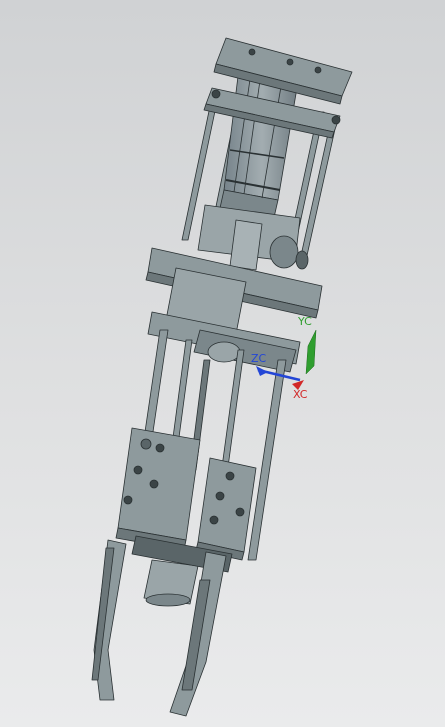 This screenshot has height=727, width=445. Describe the element at coordinates (158, 489) in the screenshot. I see `left-jaw-housing` at that location.